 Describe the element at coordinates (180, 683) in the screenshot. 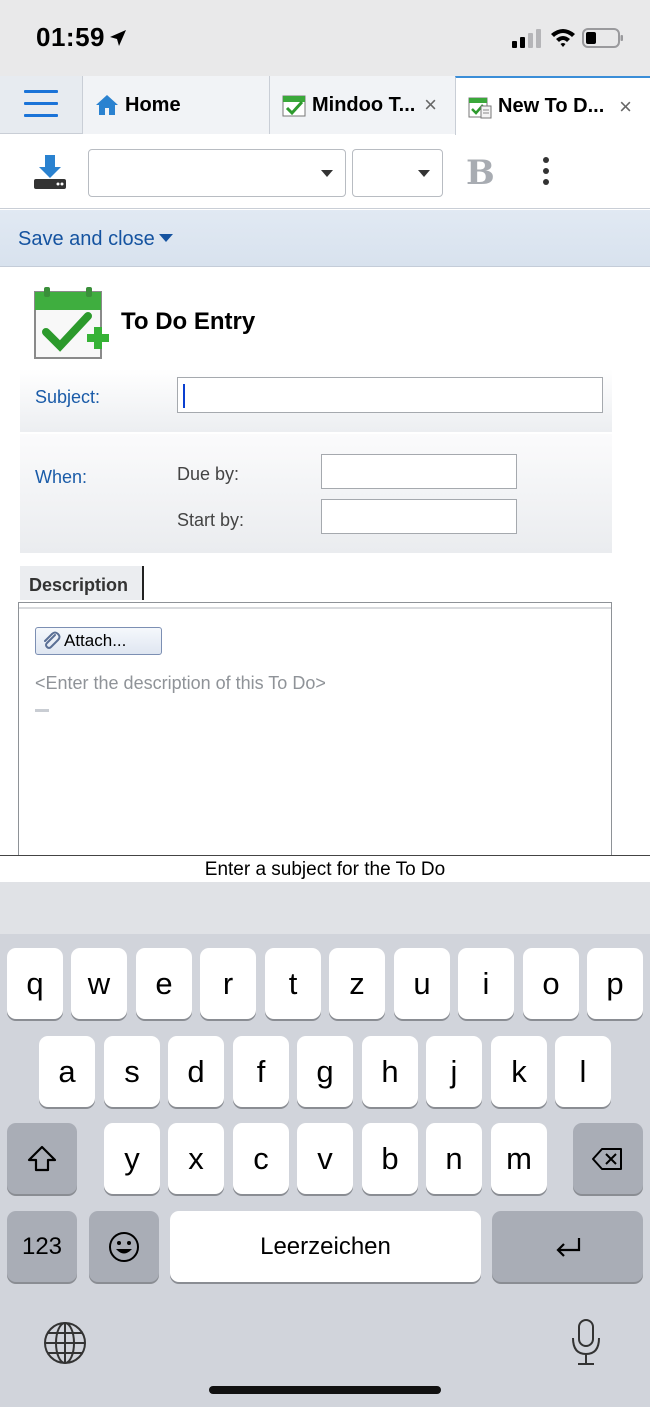

I see `description-placeholder: <Enter the description of this To Do>` at that location.